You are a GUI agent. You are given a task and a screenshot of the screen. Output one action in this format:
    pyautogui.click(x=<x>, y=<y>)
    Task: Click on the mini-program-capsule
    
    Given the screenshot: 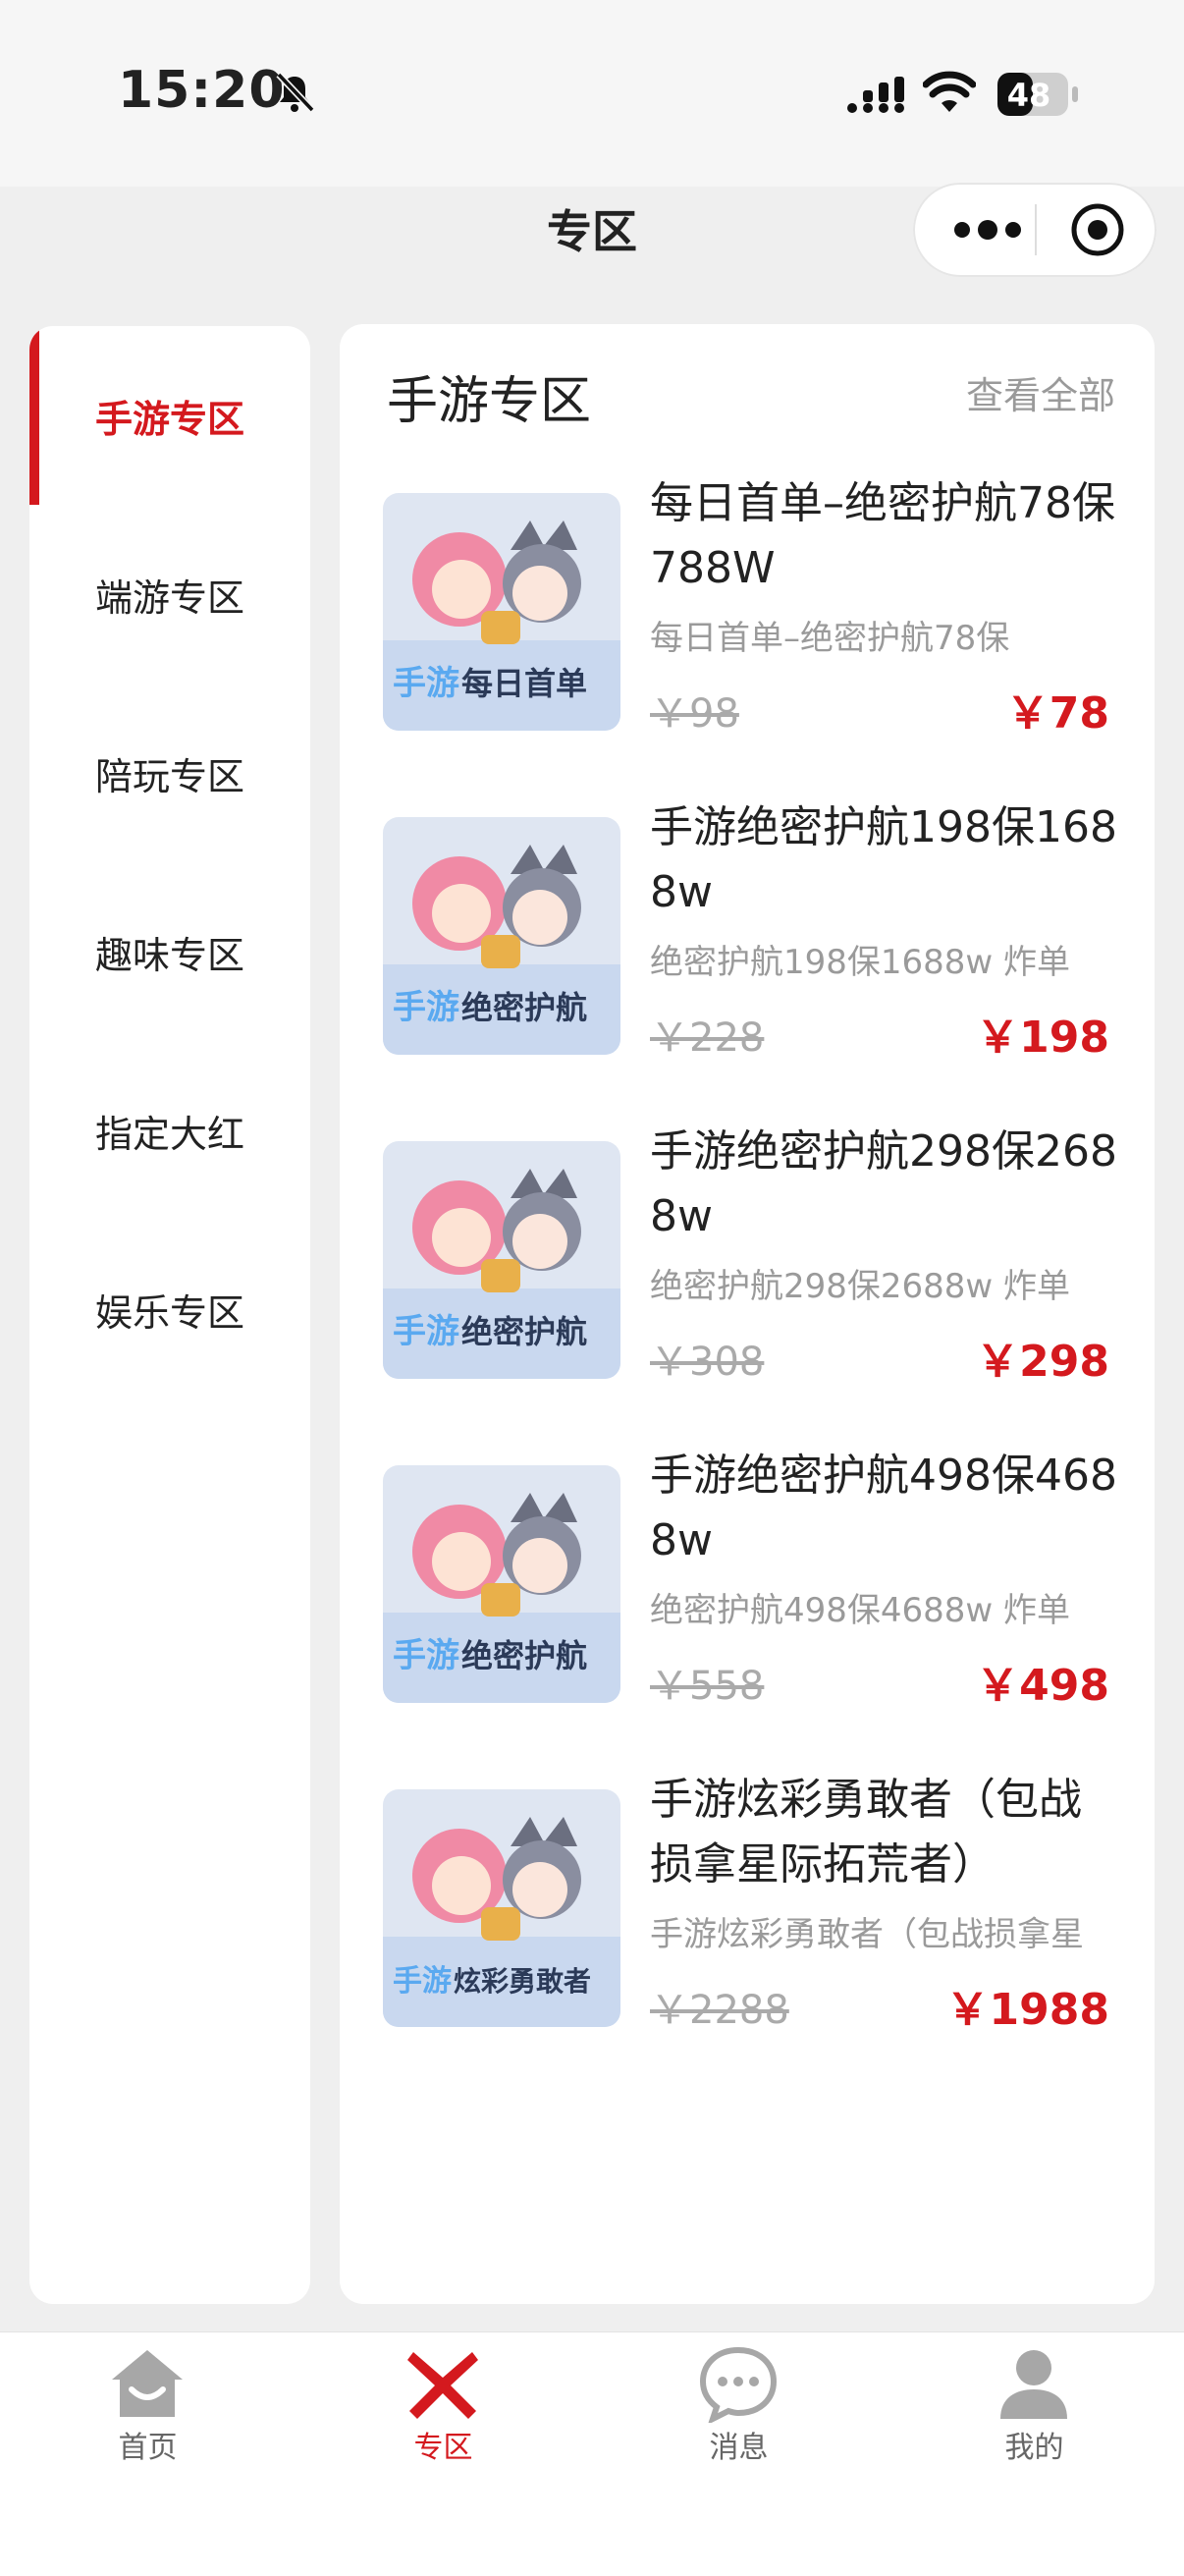 What is the action you would take?
    pyautogui.click(x=1035, y=230)
    